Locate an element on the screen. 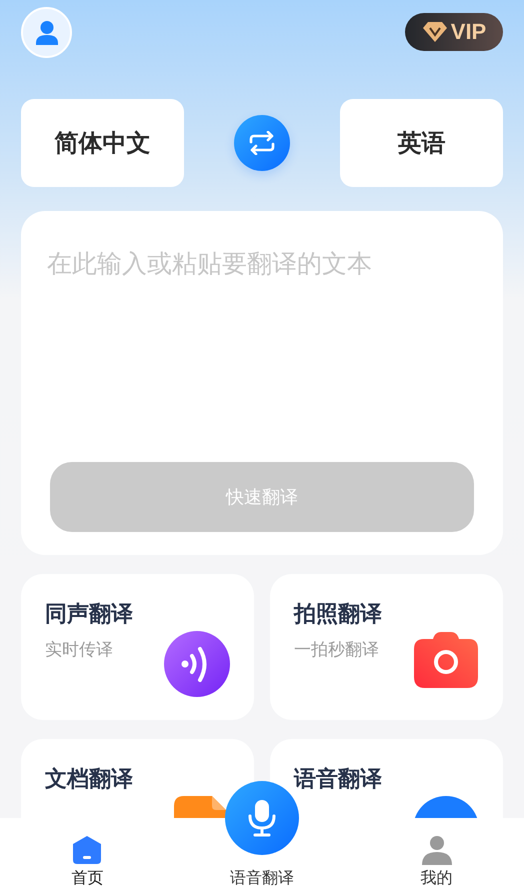  vip-button: VIP is located at coordinates (454, 32).